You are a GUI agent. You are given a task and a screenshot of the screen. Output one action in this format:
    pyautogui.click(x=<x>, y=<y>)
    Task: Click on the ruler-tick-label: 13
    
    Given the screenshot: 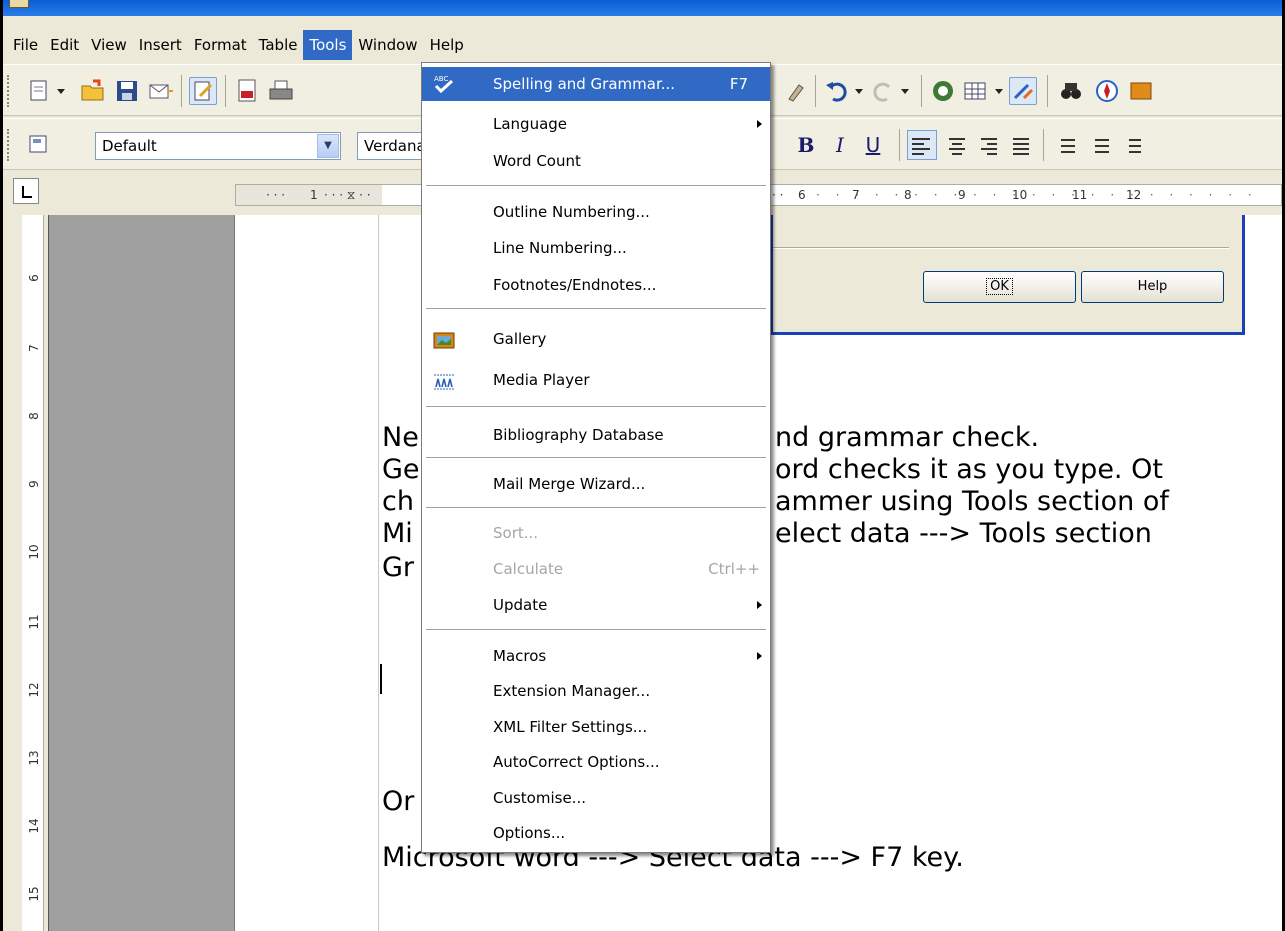 What is the action you would take?
    pyautogui.click(x=34, y=758)
    